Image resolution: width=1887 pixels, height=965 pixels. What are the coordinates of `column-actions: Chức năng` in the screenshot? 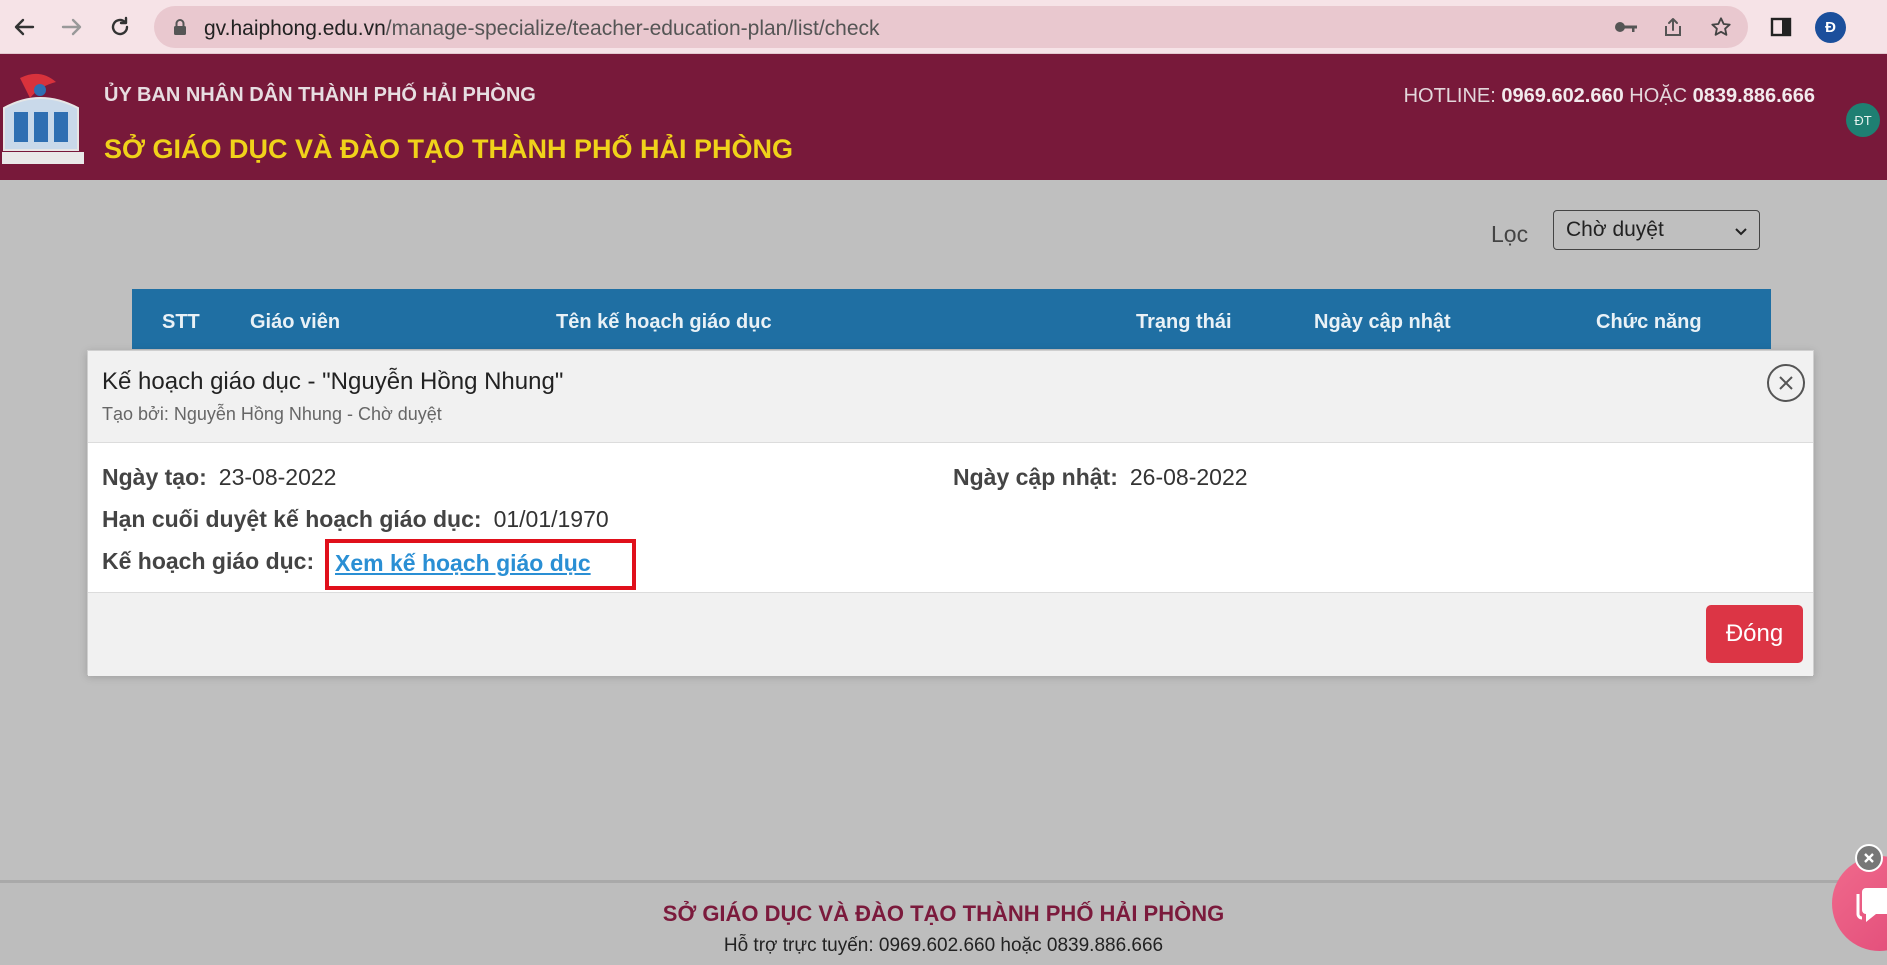 It's located at (1649, 322).